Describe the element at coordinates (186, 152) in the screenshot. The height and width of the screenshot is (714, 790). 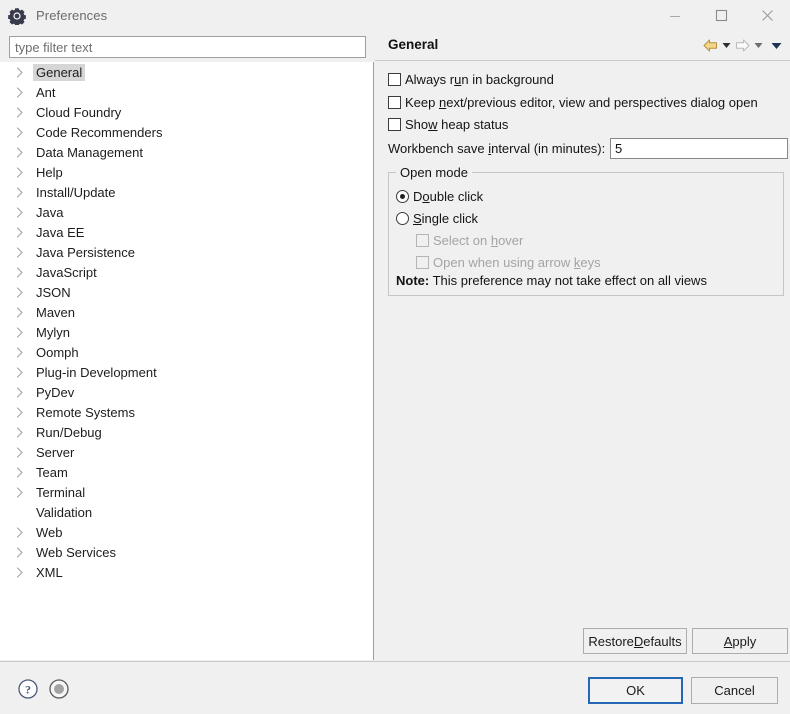
I see `tree-item-data-management: Data Management` at that location.